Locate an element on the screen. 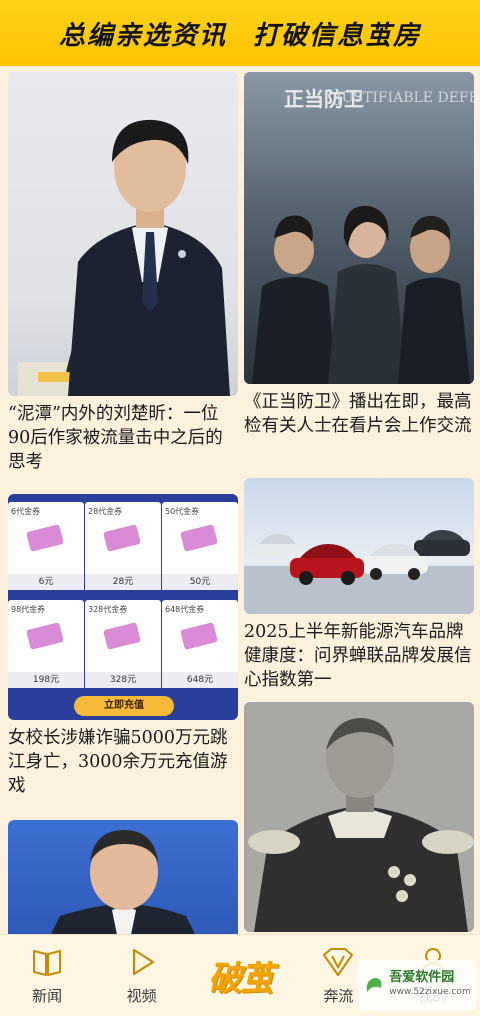 This screenshot has width=480, height=1016. tile-price: 28元 is located at coordinates (123, 582).